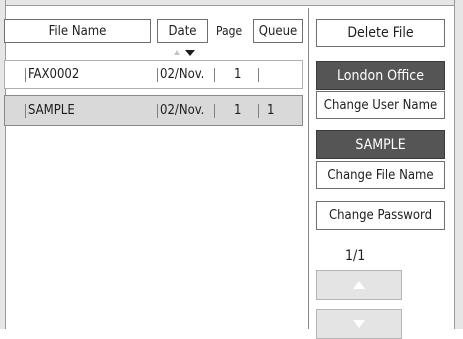  I want to click on scroll-up-button, so click(359, 285).